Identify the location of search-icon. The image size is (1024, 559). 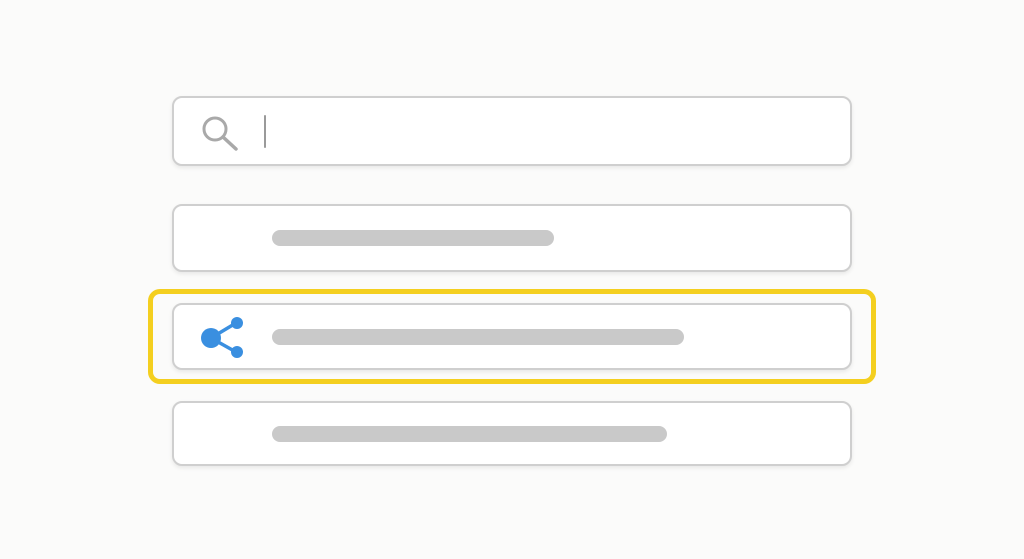
(220, 133).